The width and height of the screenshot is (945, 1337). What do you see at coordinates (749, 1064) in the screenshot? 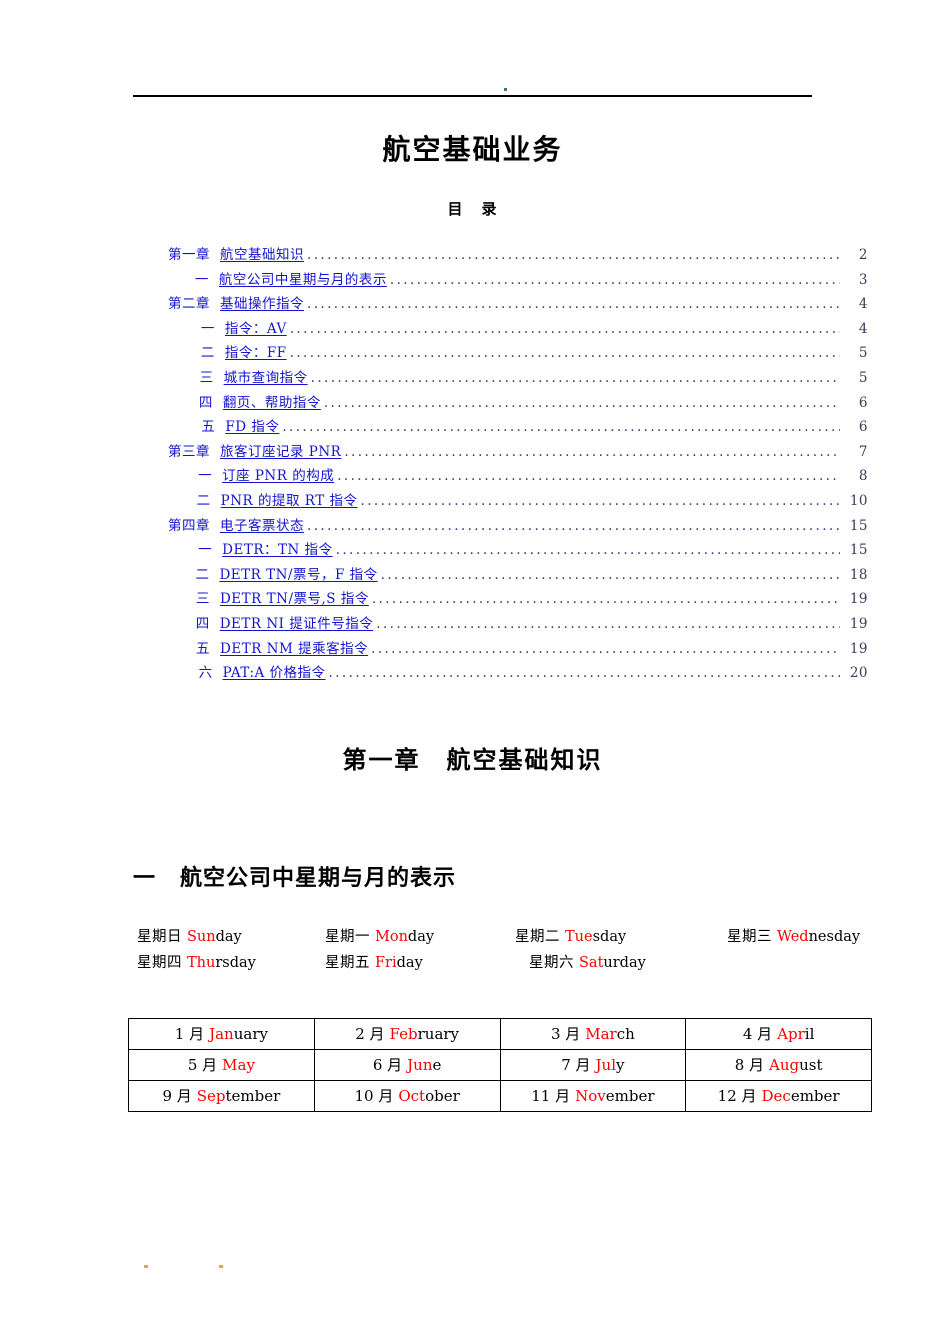
I see `month-chinese: 8 月` at bounding box center [749, 1064].